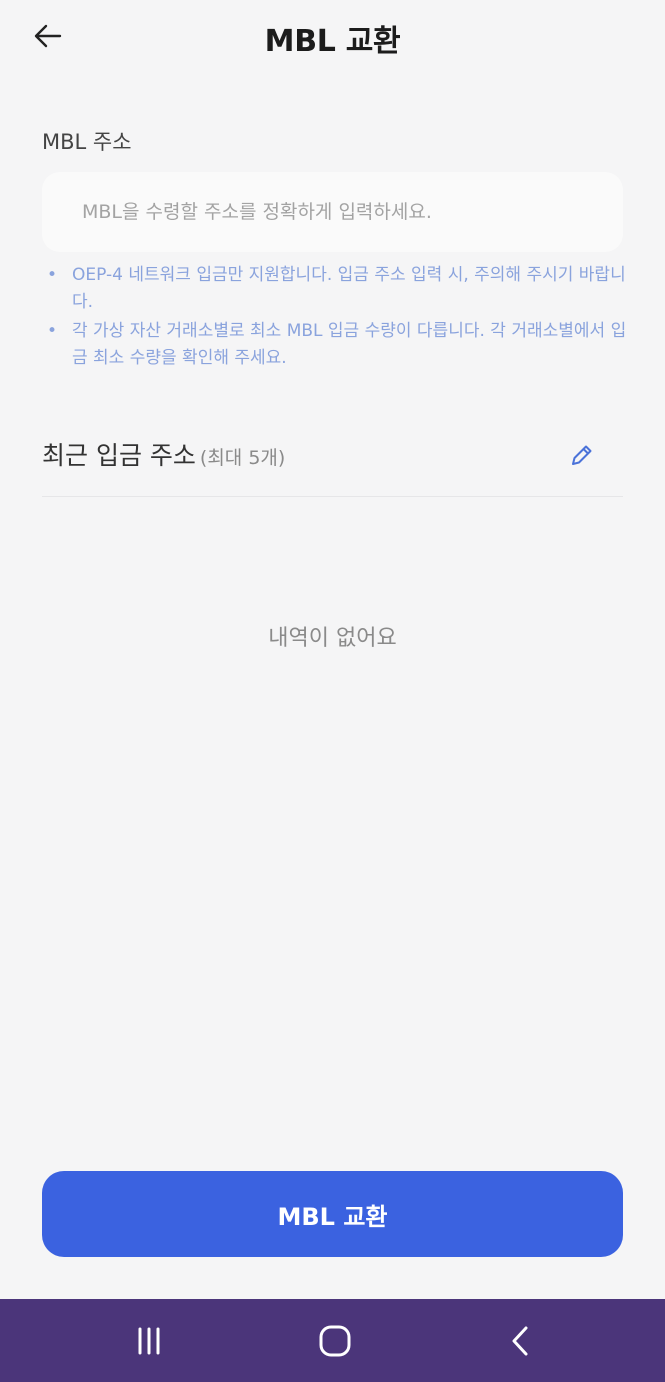  What do you see at coordinates (332, 41) in the screenshot?
I see `page-title: MBL 교환` at bounding box center [332, 41].